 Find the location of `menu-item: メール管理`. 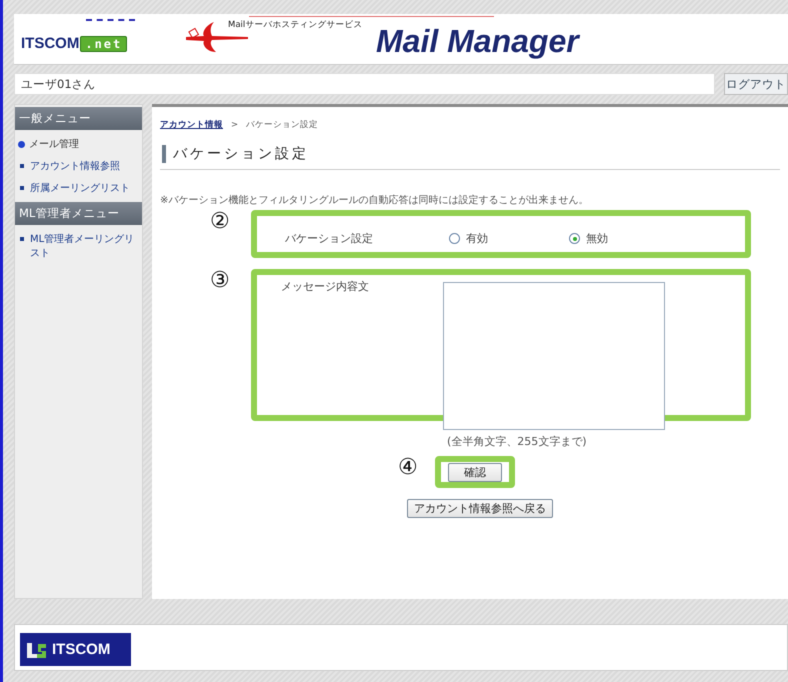

menu-item: メール管理 is located at coordinates (54, 144).